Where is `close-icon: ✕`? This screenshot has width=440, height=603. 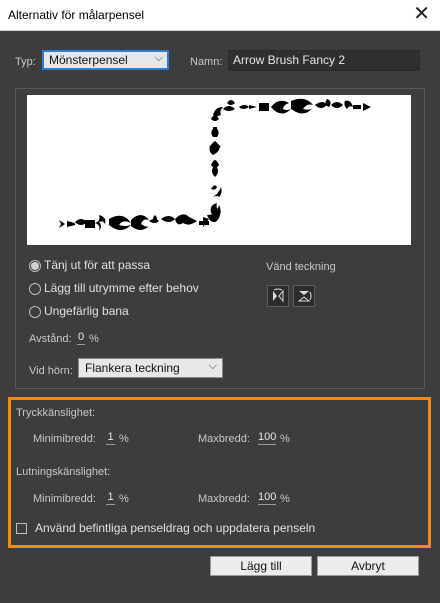 close-icon: ✕ is located at coordinates (421, 14).